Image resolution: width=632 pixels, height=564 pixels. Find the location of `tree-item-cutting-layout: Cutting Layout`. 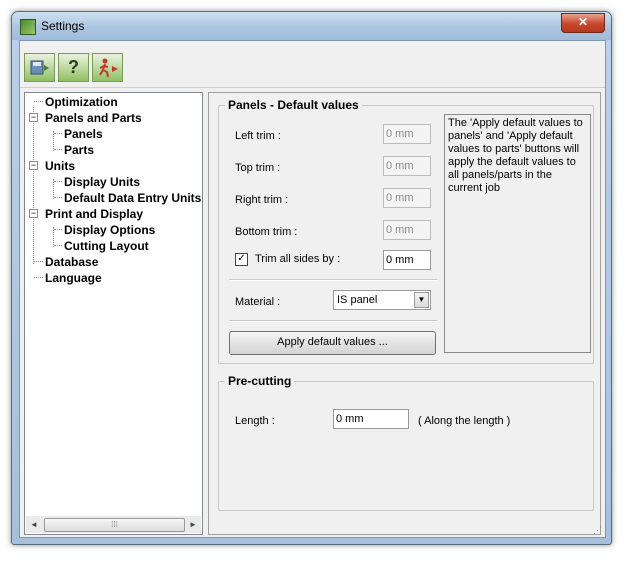

tree-item-cutting-layout: Cutting Layout is located at coordinates (106, 246).